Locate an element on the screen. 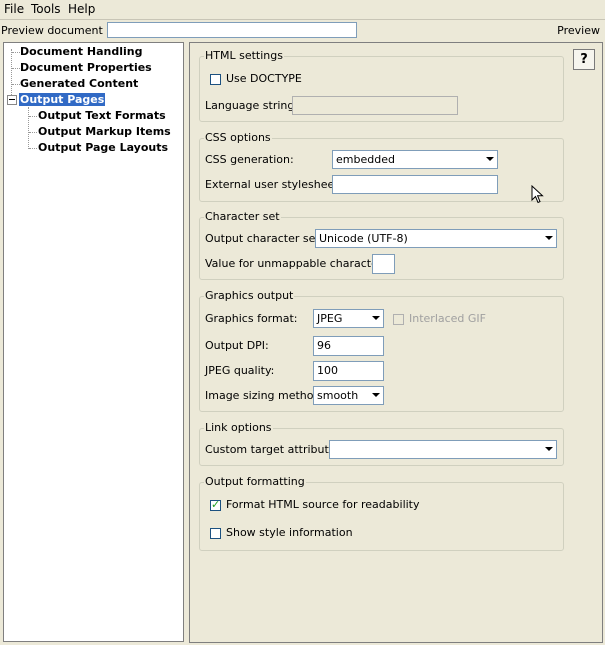  preview-bar: Preview document ID: Preview is located at coordinates (302, 30).